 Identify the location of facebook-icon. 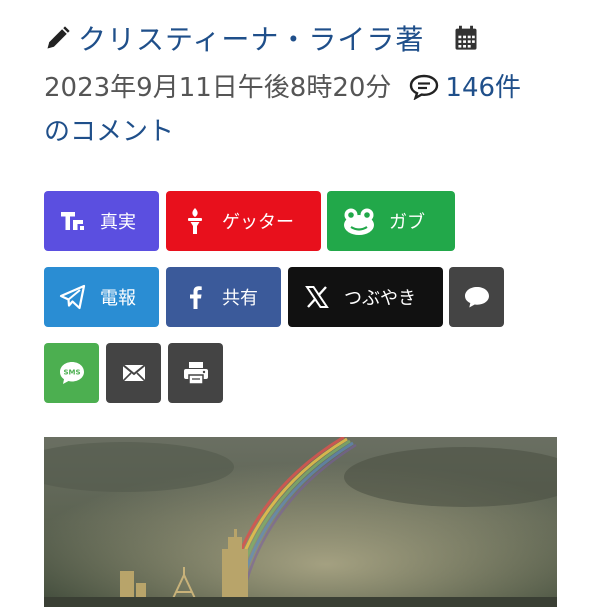
(196, 297).